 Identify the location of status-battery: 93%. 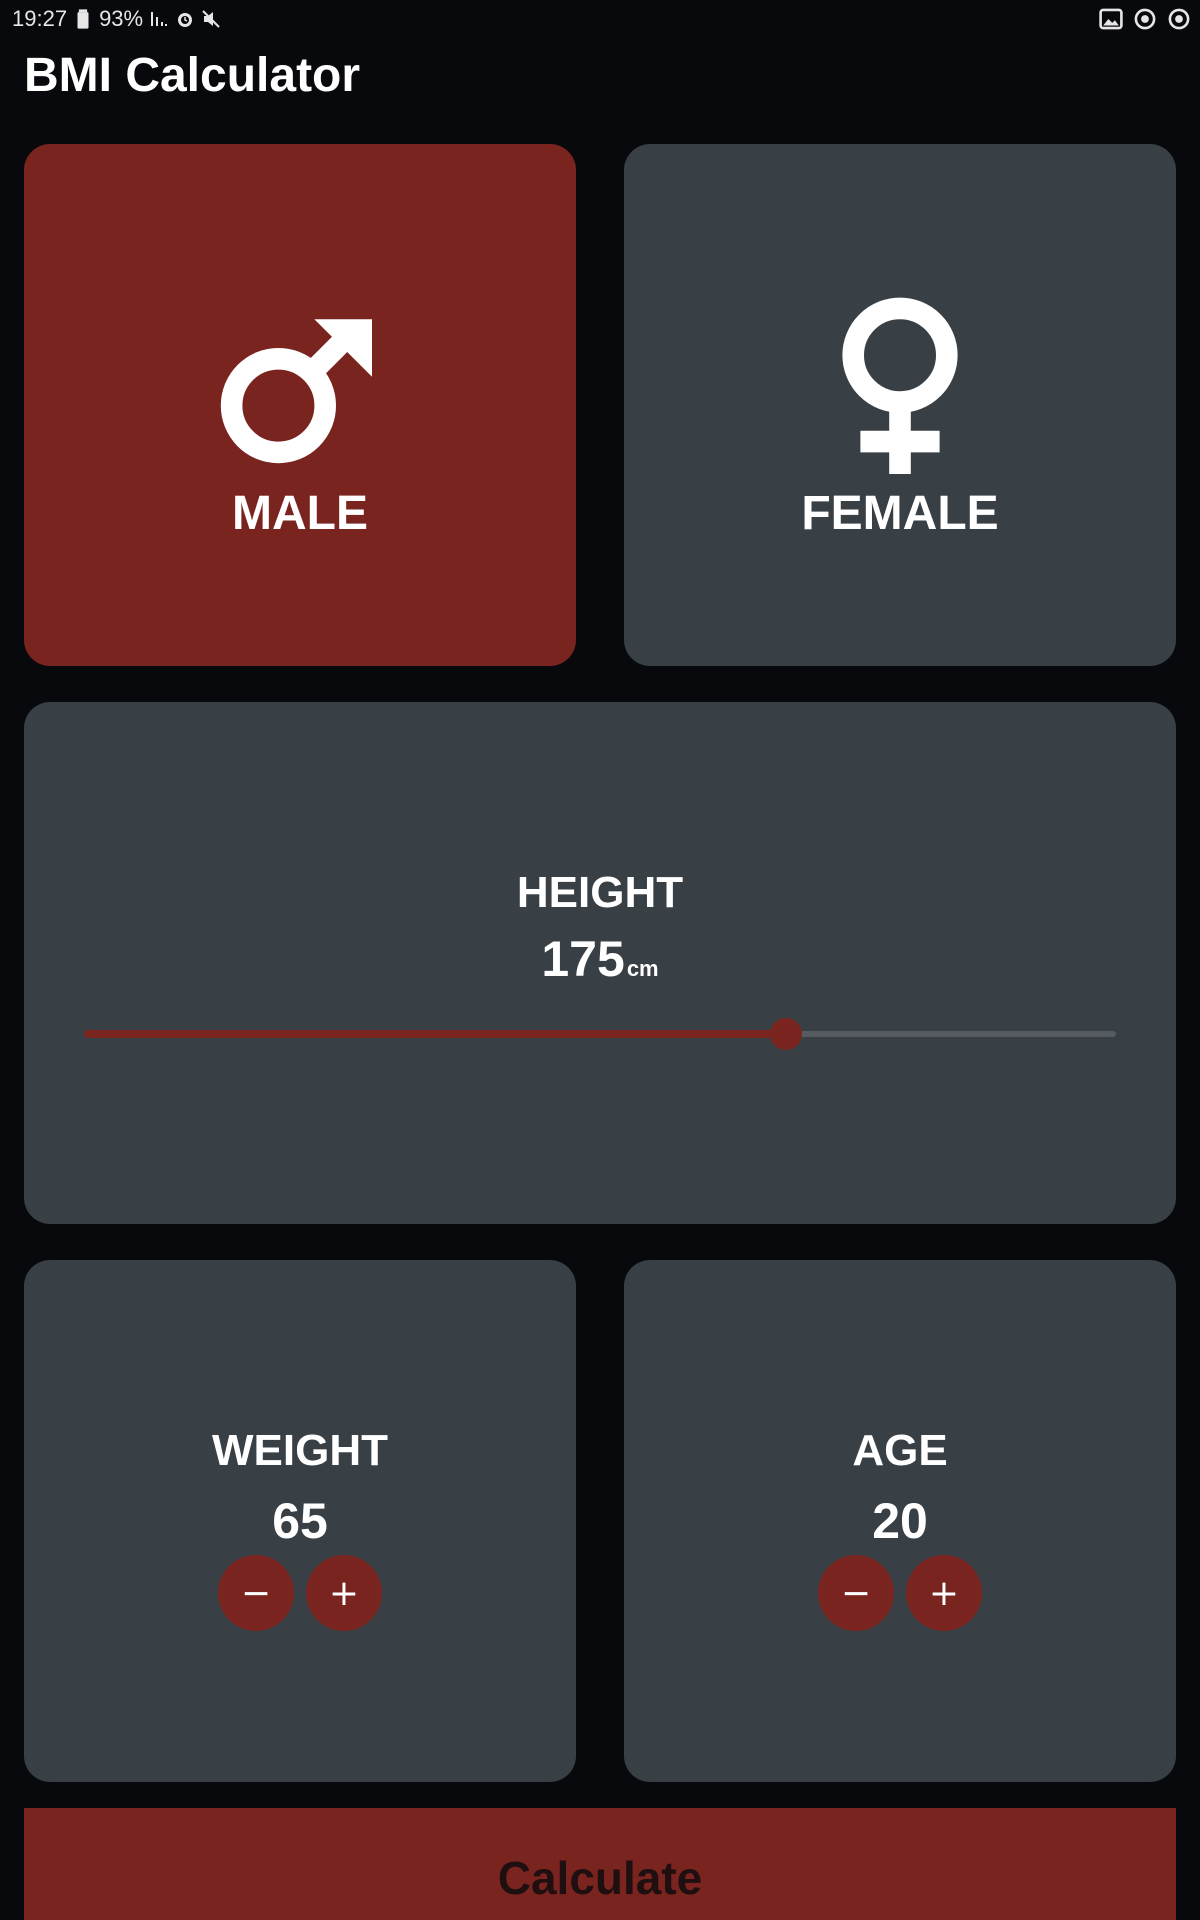
(121, 18).